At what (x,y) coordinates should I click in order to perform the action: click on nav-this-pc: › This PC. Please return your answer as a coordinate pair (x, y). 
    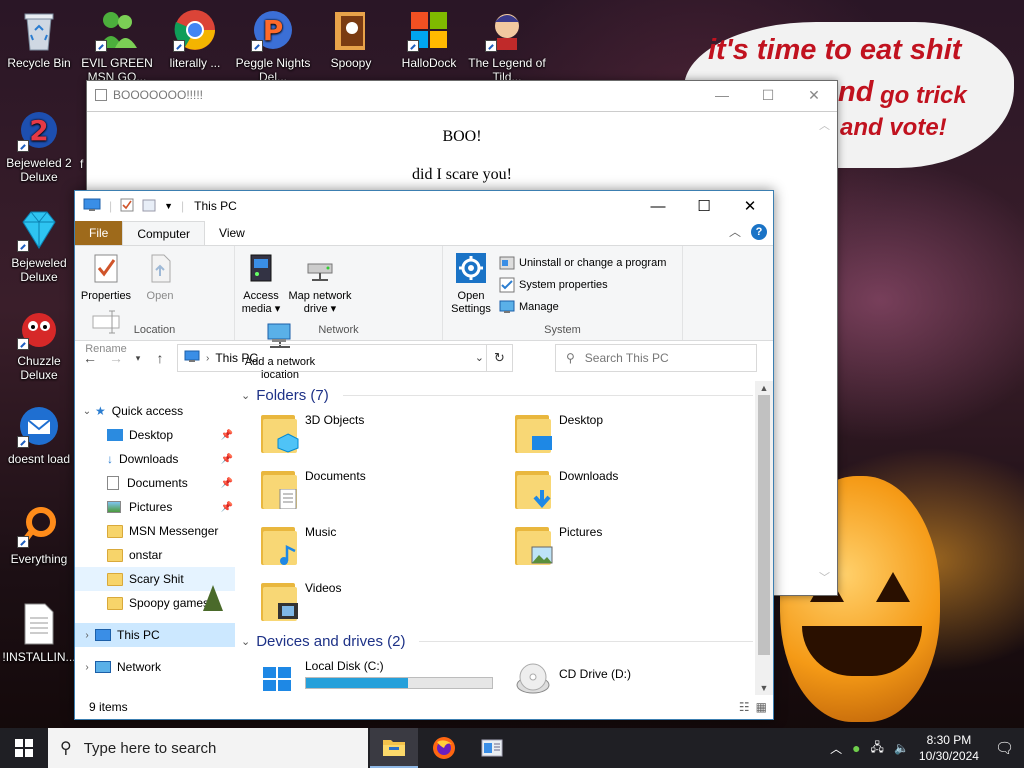
    Looking at the image, I should click on (155, 635).